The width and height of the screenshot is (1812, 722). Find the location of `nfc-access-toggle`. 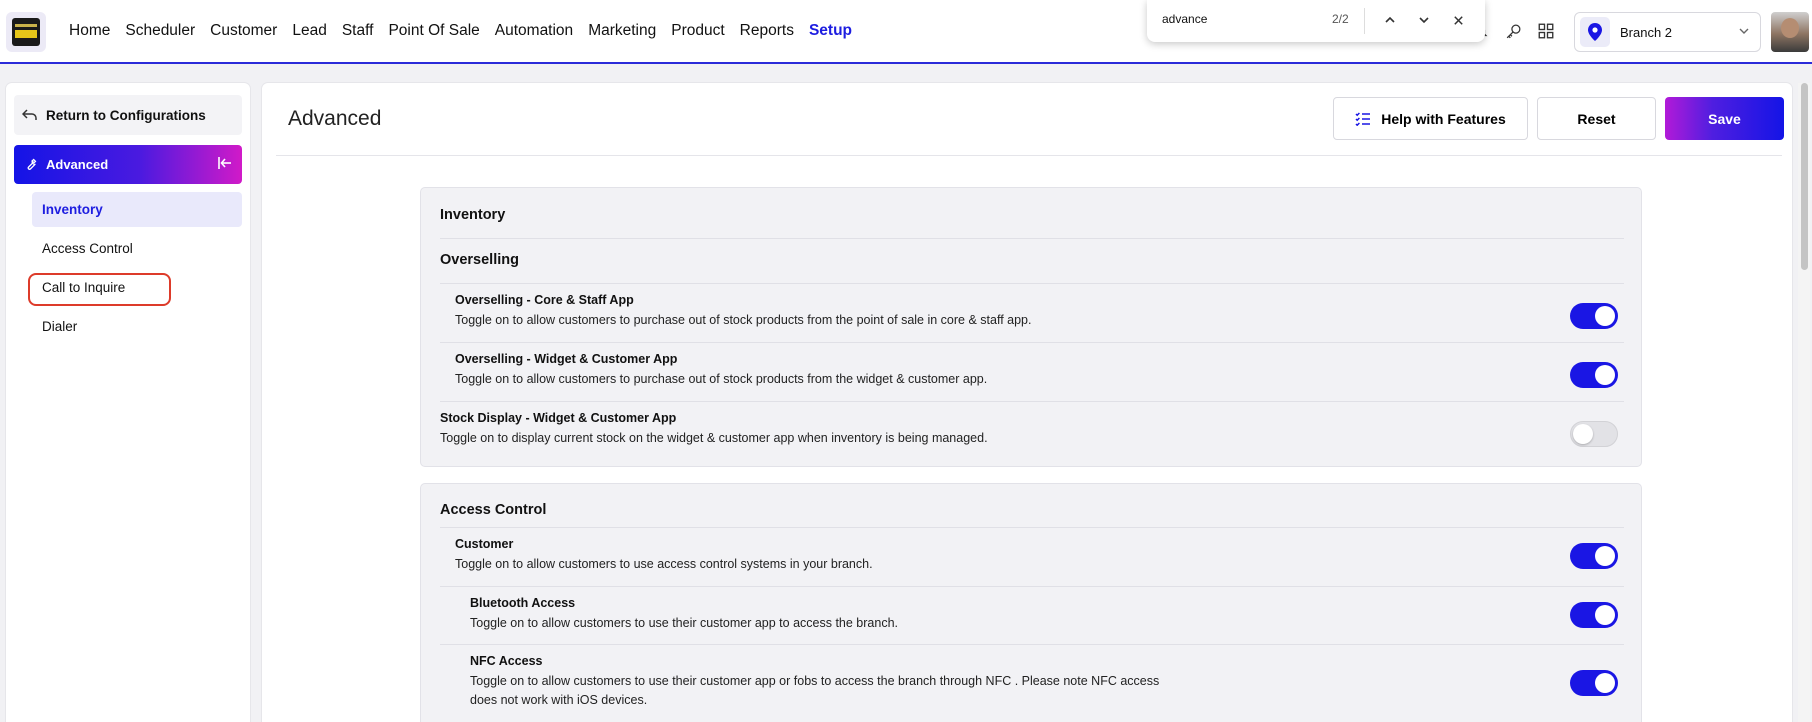

nfc-access-toggle is located at coordinates (1594, 683).